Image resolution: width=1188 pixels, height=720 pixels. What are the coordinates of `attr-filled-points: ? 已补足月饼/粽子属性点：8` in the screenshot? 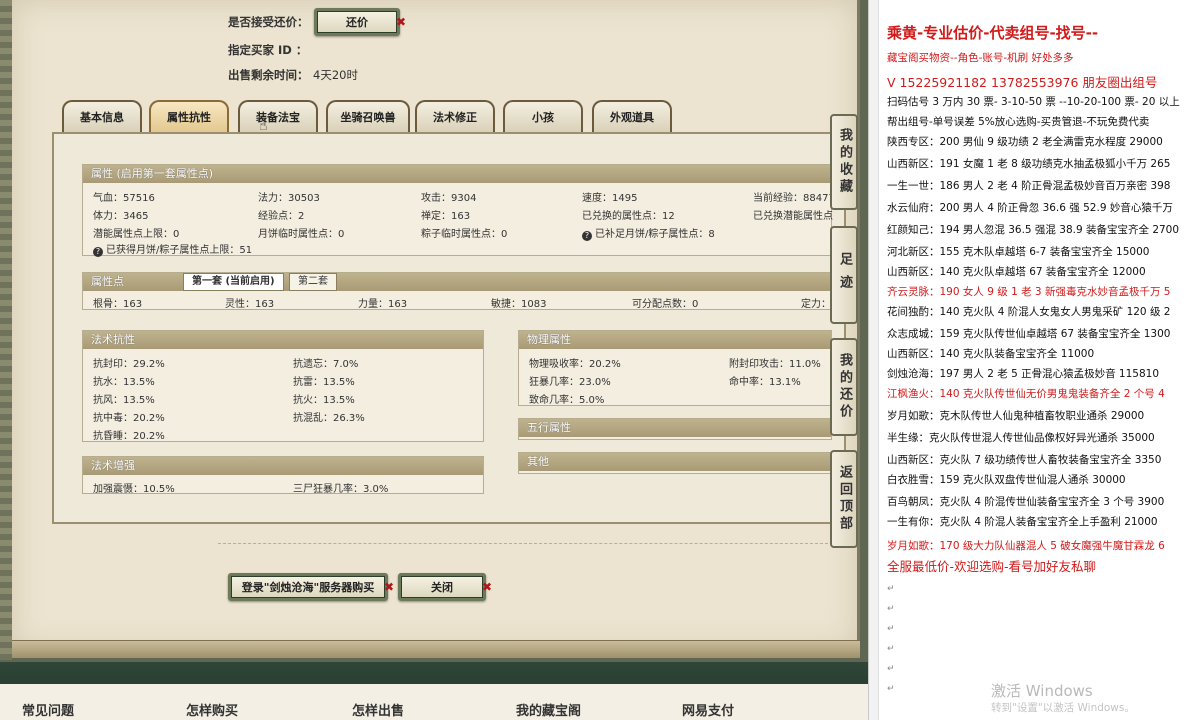 It's located at (648, 233).